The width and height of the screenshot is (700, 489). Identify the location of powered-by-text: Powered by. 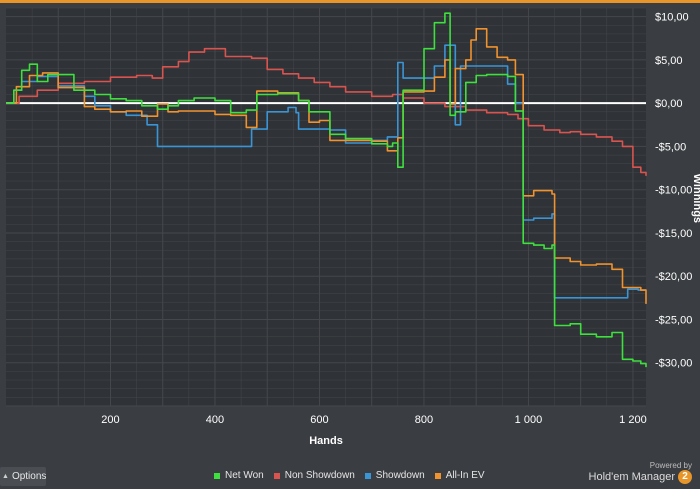
(670, 465).